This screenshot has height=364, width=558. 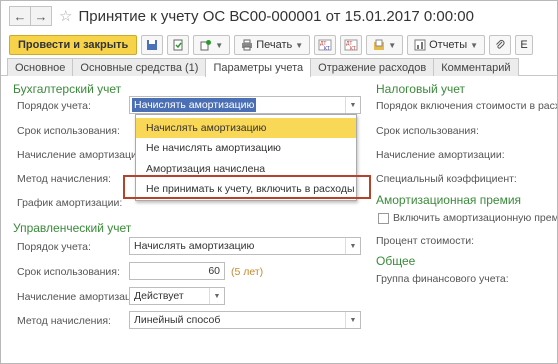 I want to click on highlight-frame, so click(x=247, y=187).